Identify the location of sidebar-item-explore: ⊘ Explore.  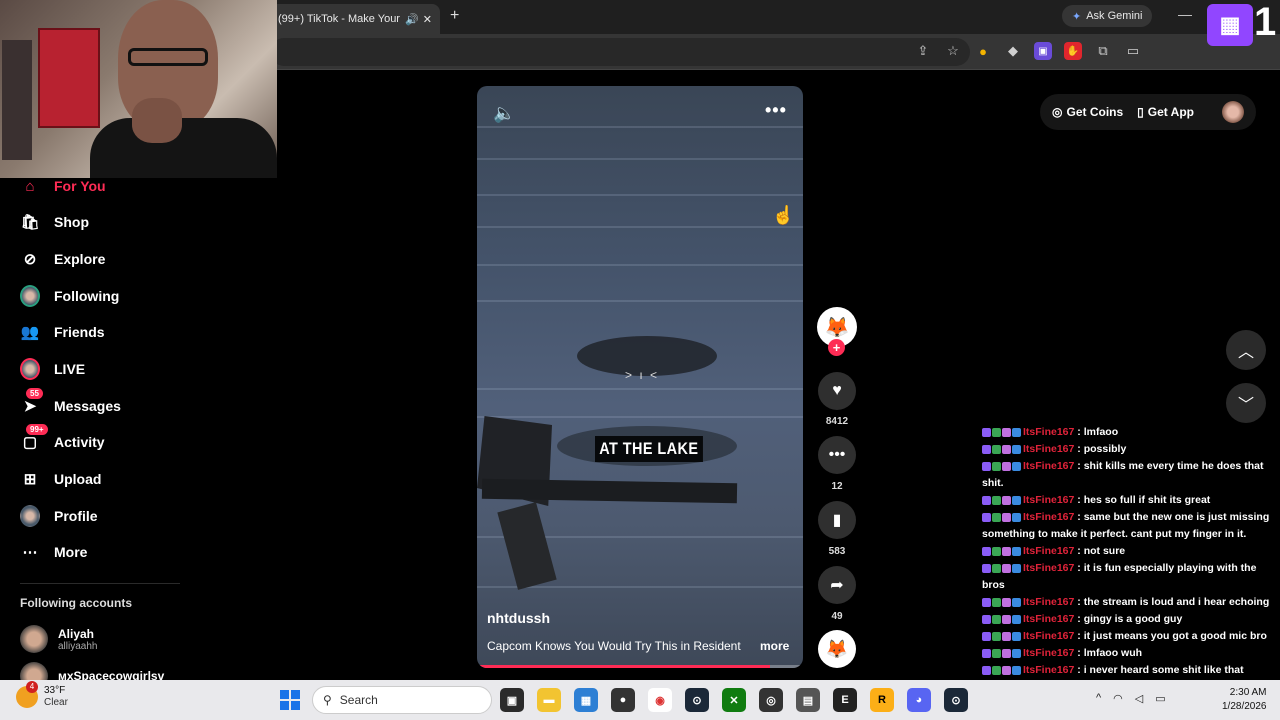
(63, 259).